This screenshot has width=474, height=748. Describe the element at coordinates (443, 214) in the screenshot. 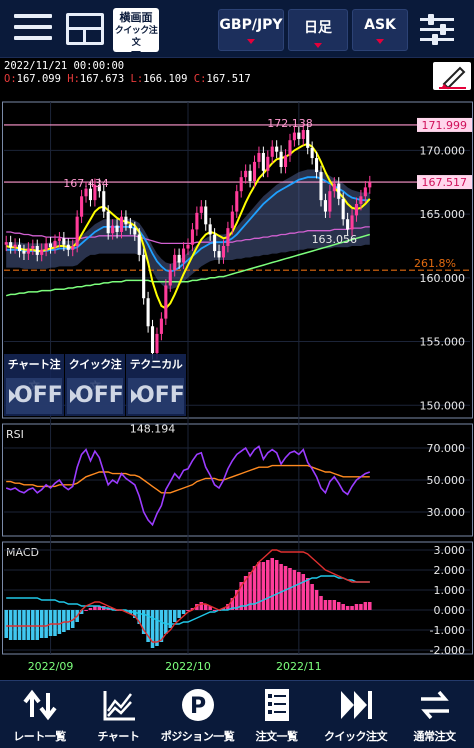

I see `price-axis-tick: 165.000` at that location.